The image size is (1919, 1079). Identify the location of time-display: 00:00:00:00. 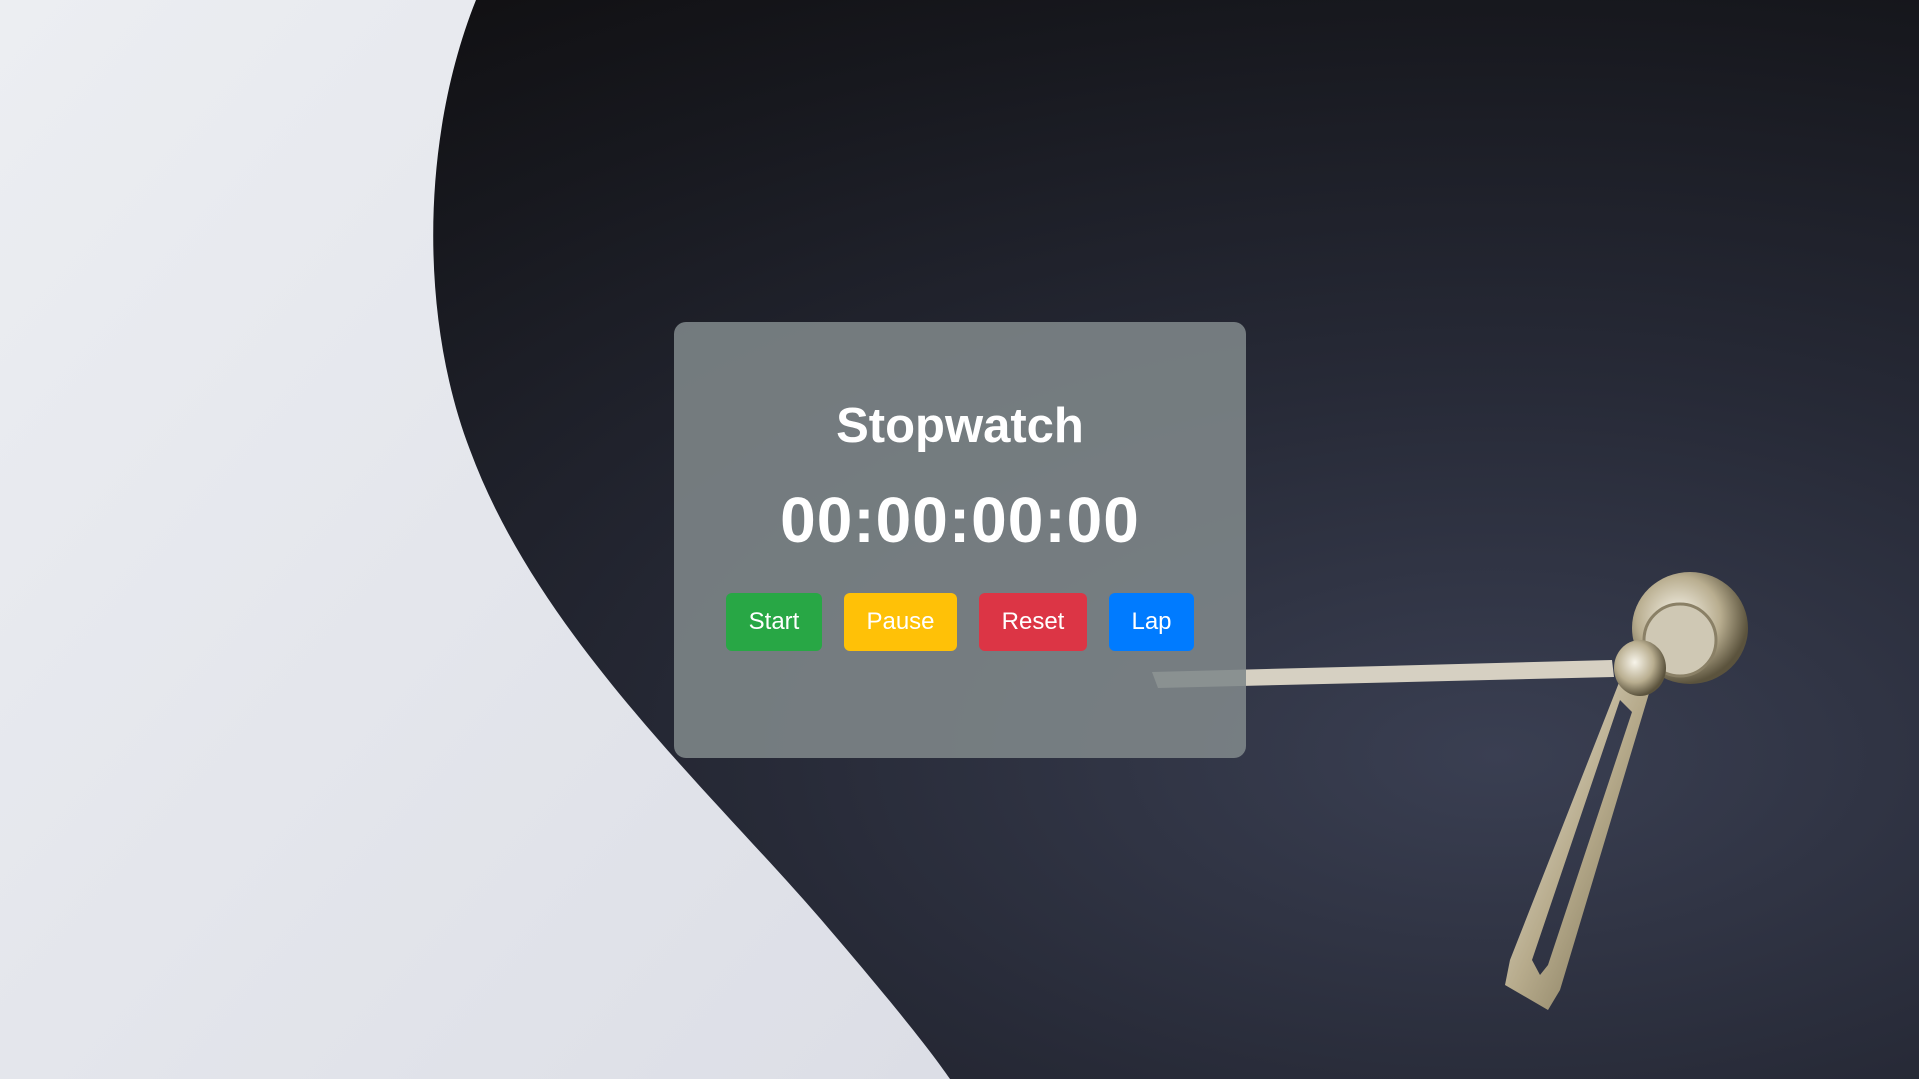
(960, 520).